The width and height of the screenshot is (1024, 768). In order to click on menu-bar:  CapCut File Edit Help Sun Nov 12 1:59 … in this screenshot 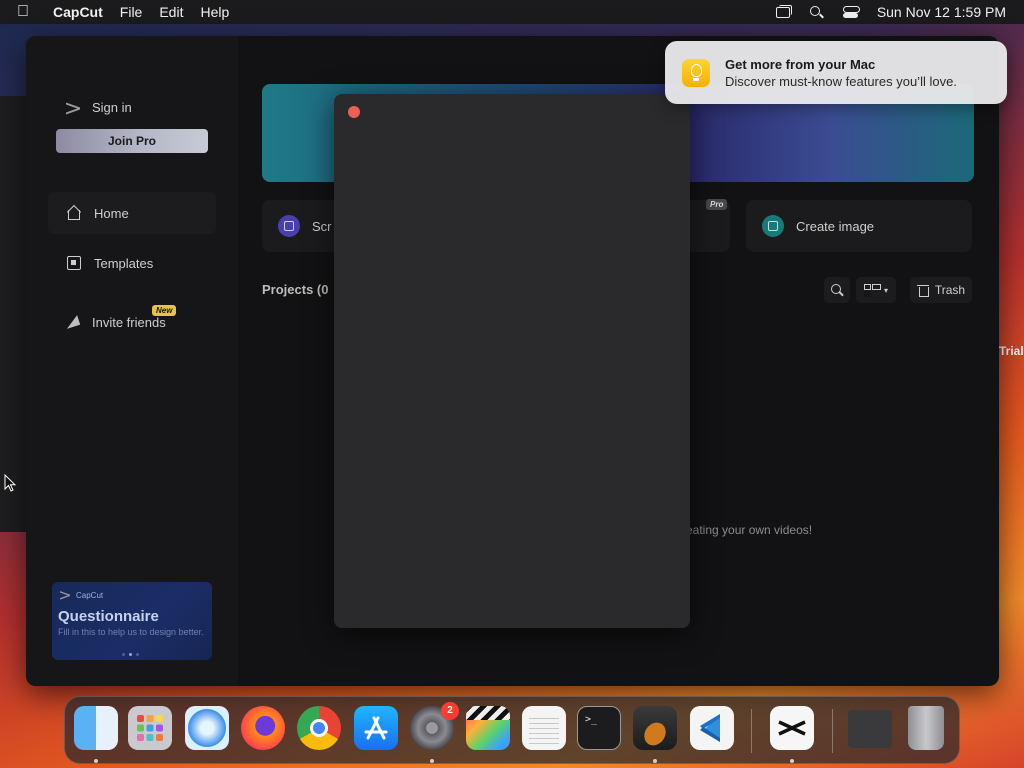, I will do `click(512, 12)`.